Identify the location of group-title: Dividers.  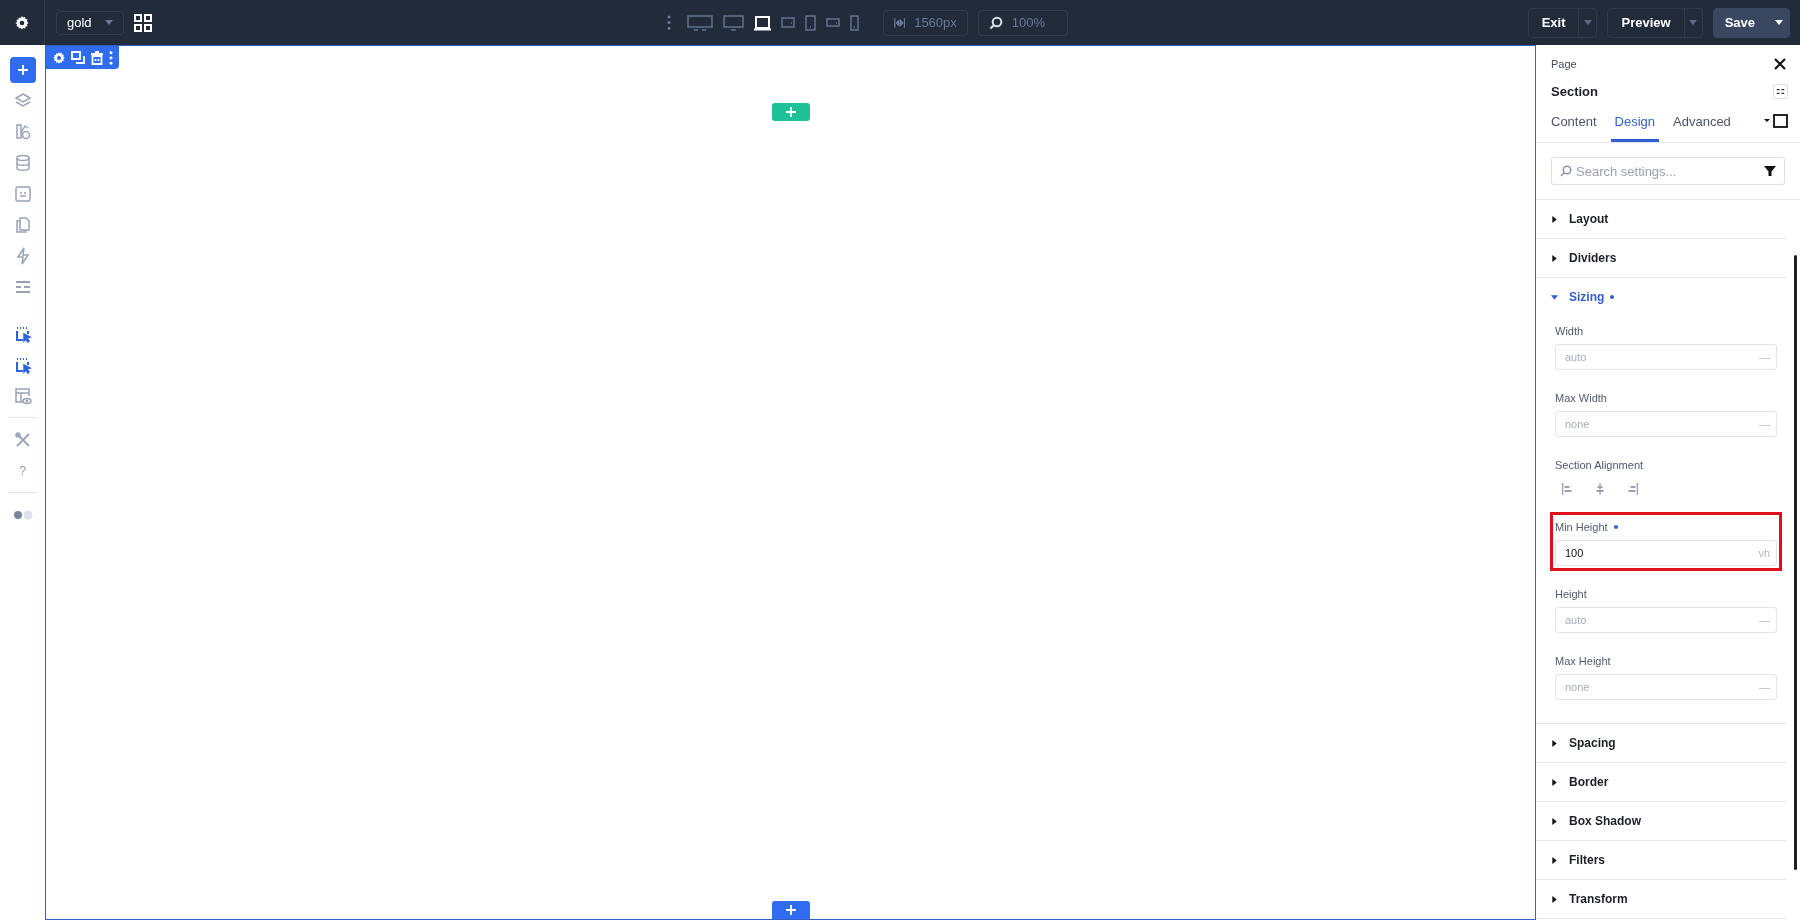
(1593, 258).